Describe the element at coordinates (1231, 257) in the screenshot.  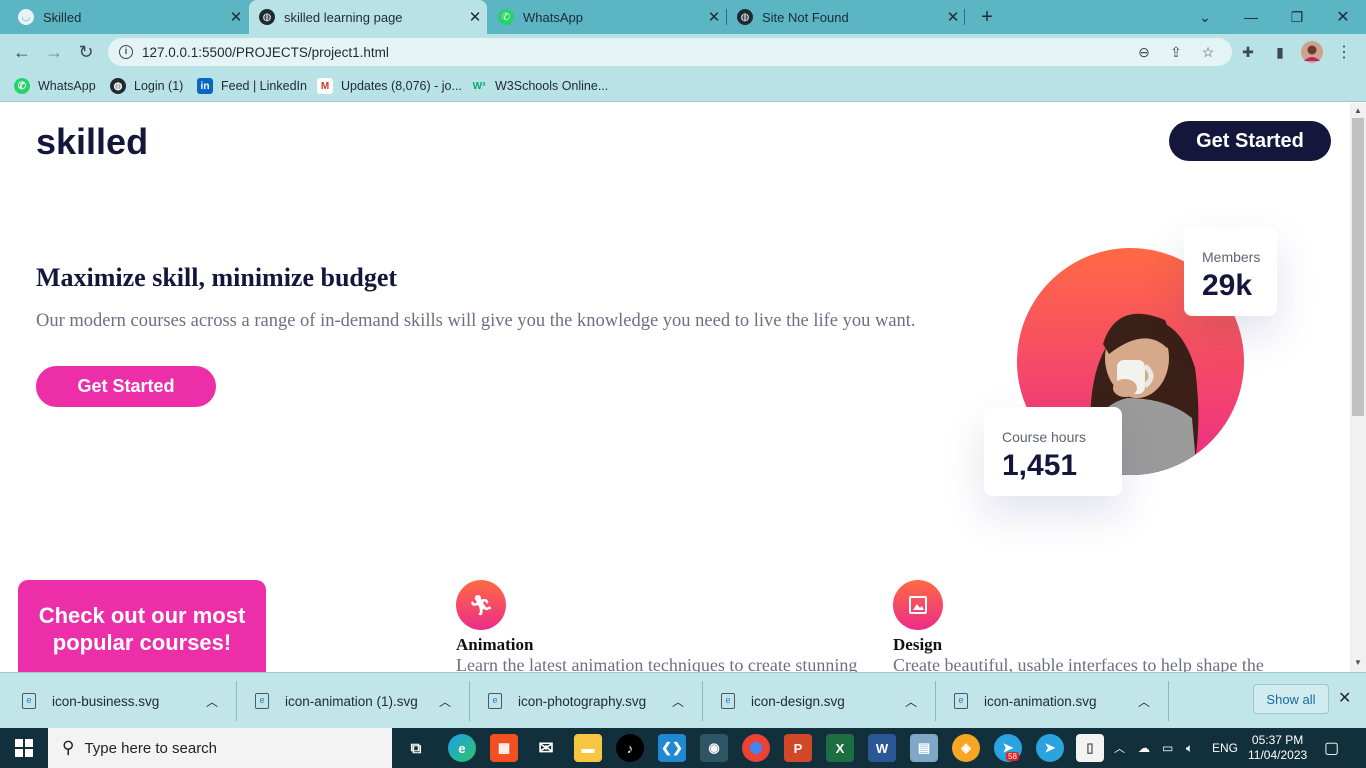
I see `members-label: Members` at that location.